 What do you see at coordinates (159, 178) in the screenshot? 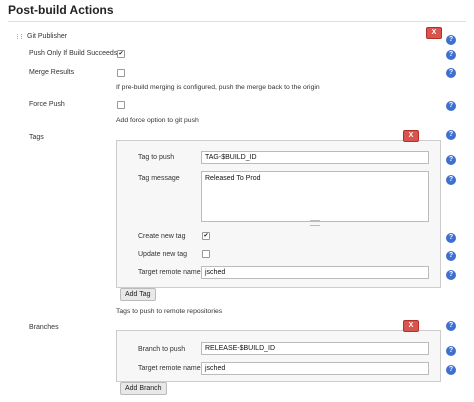
I see `tag-message-label: Tag message` at bounding box center [159, 178].